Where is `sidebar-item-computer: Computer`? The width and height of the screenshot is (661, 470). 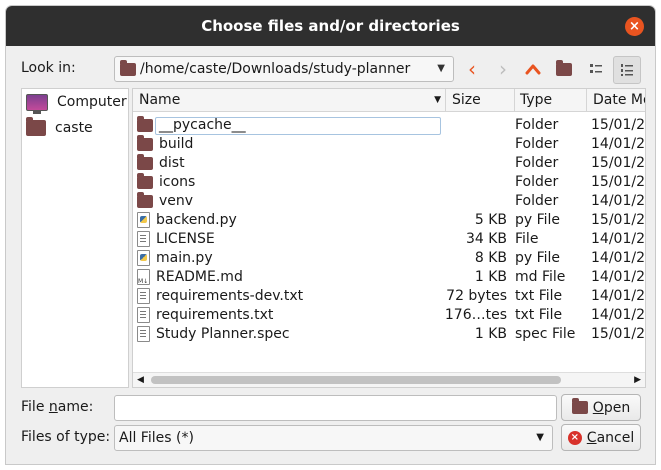 sidebar-item-computer: Computer is located at coordinates (75, 102).